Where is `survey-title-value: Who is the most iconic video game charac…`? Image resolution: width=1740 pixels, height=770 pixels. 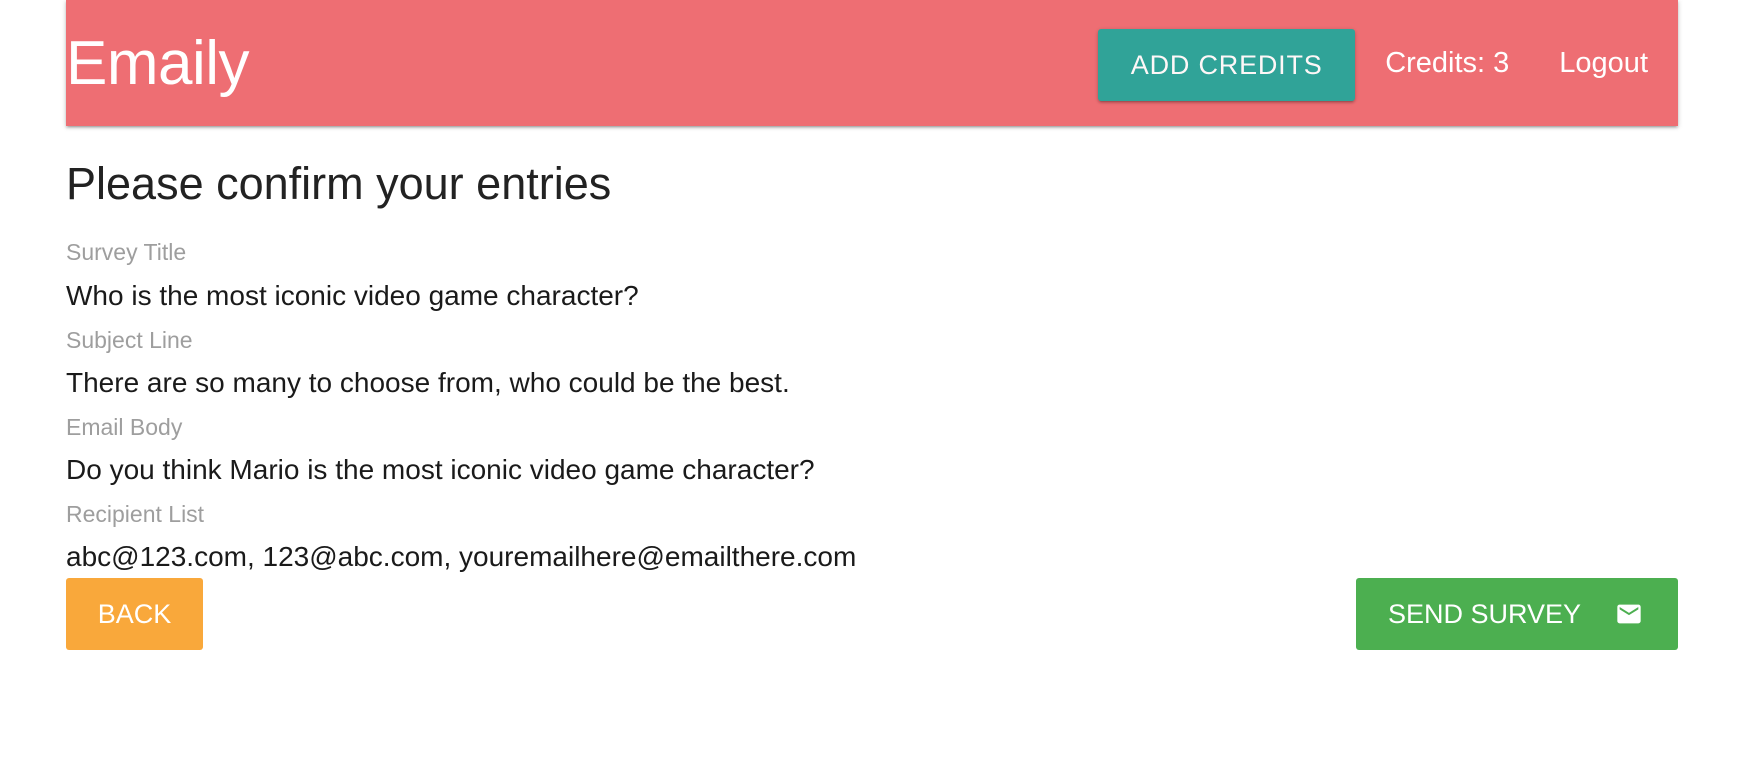
survey-title-value: Who is the most iconic video game charac… is located at coordinates (352, 295).